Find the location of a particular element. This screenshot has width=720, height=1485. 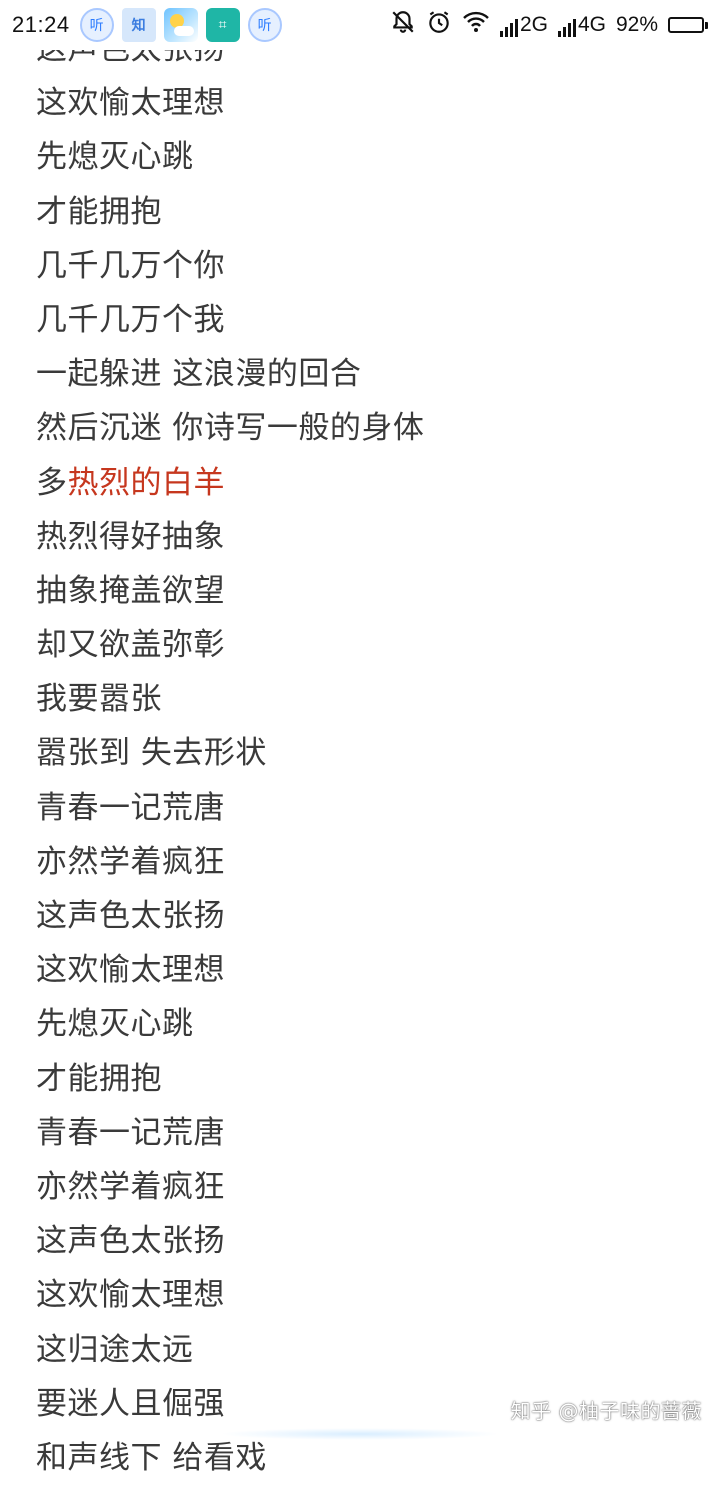

notification-icons: 听 知 ⌗ 听 is located at coordinates (180, 25).